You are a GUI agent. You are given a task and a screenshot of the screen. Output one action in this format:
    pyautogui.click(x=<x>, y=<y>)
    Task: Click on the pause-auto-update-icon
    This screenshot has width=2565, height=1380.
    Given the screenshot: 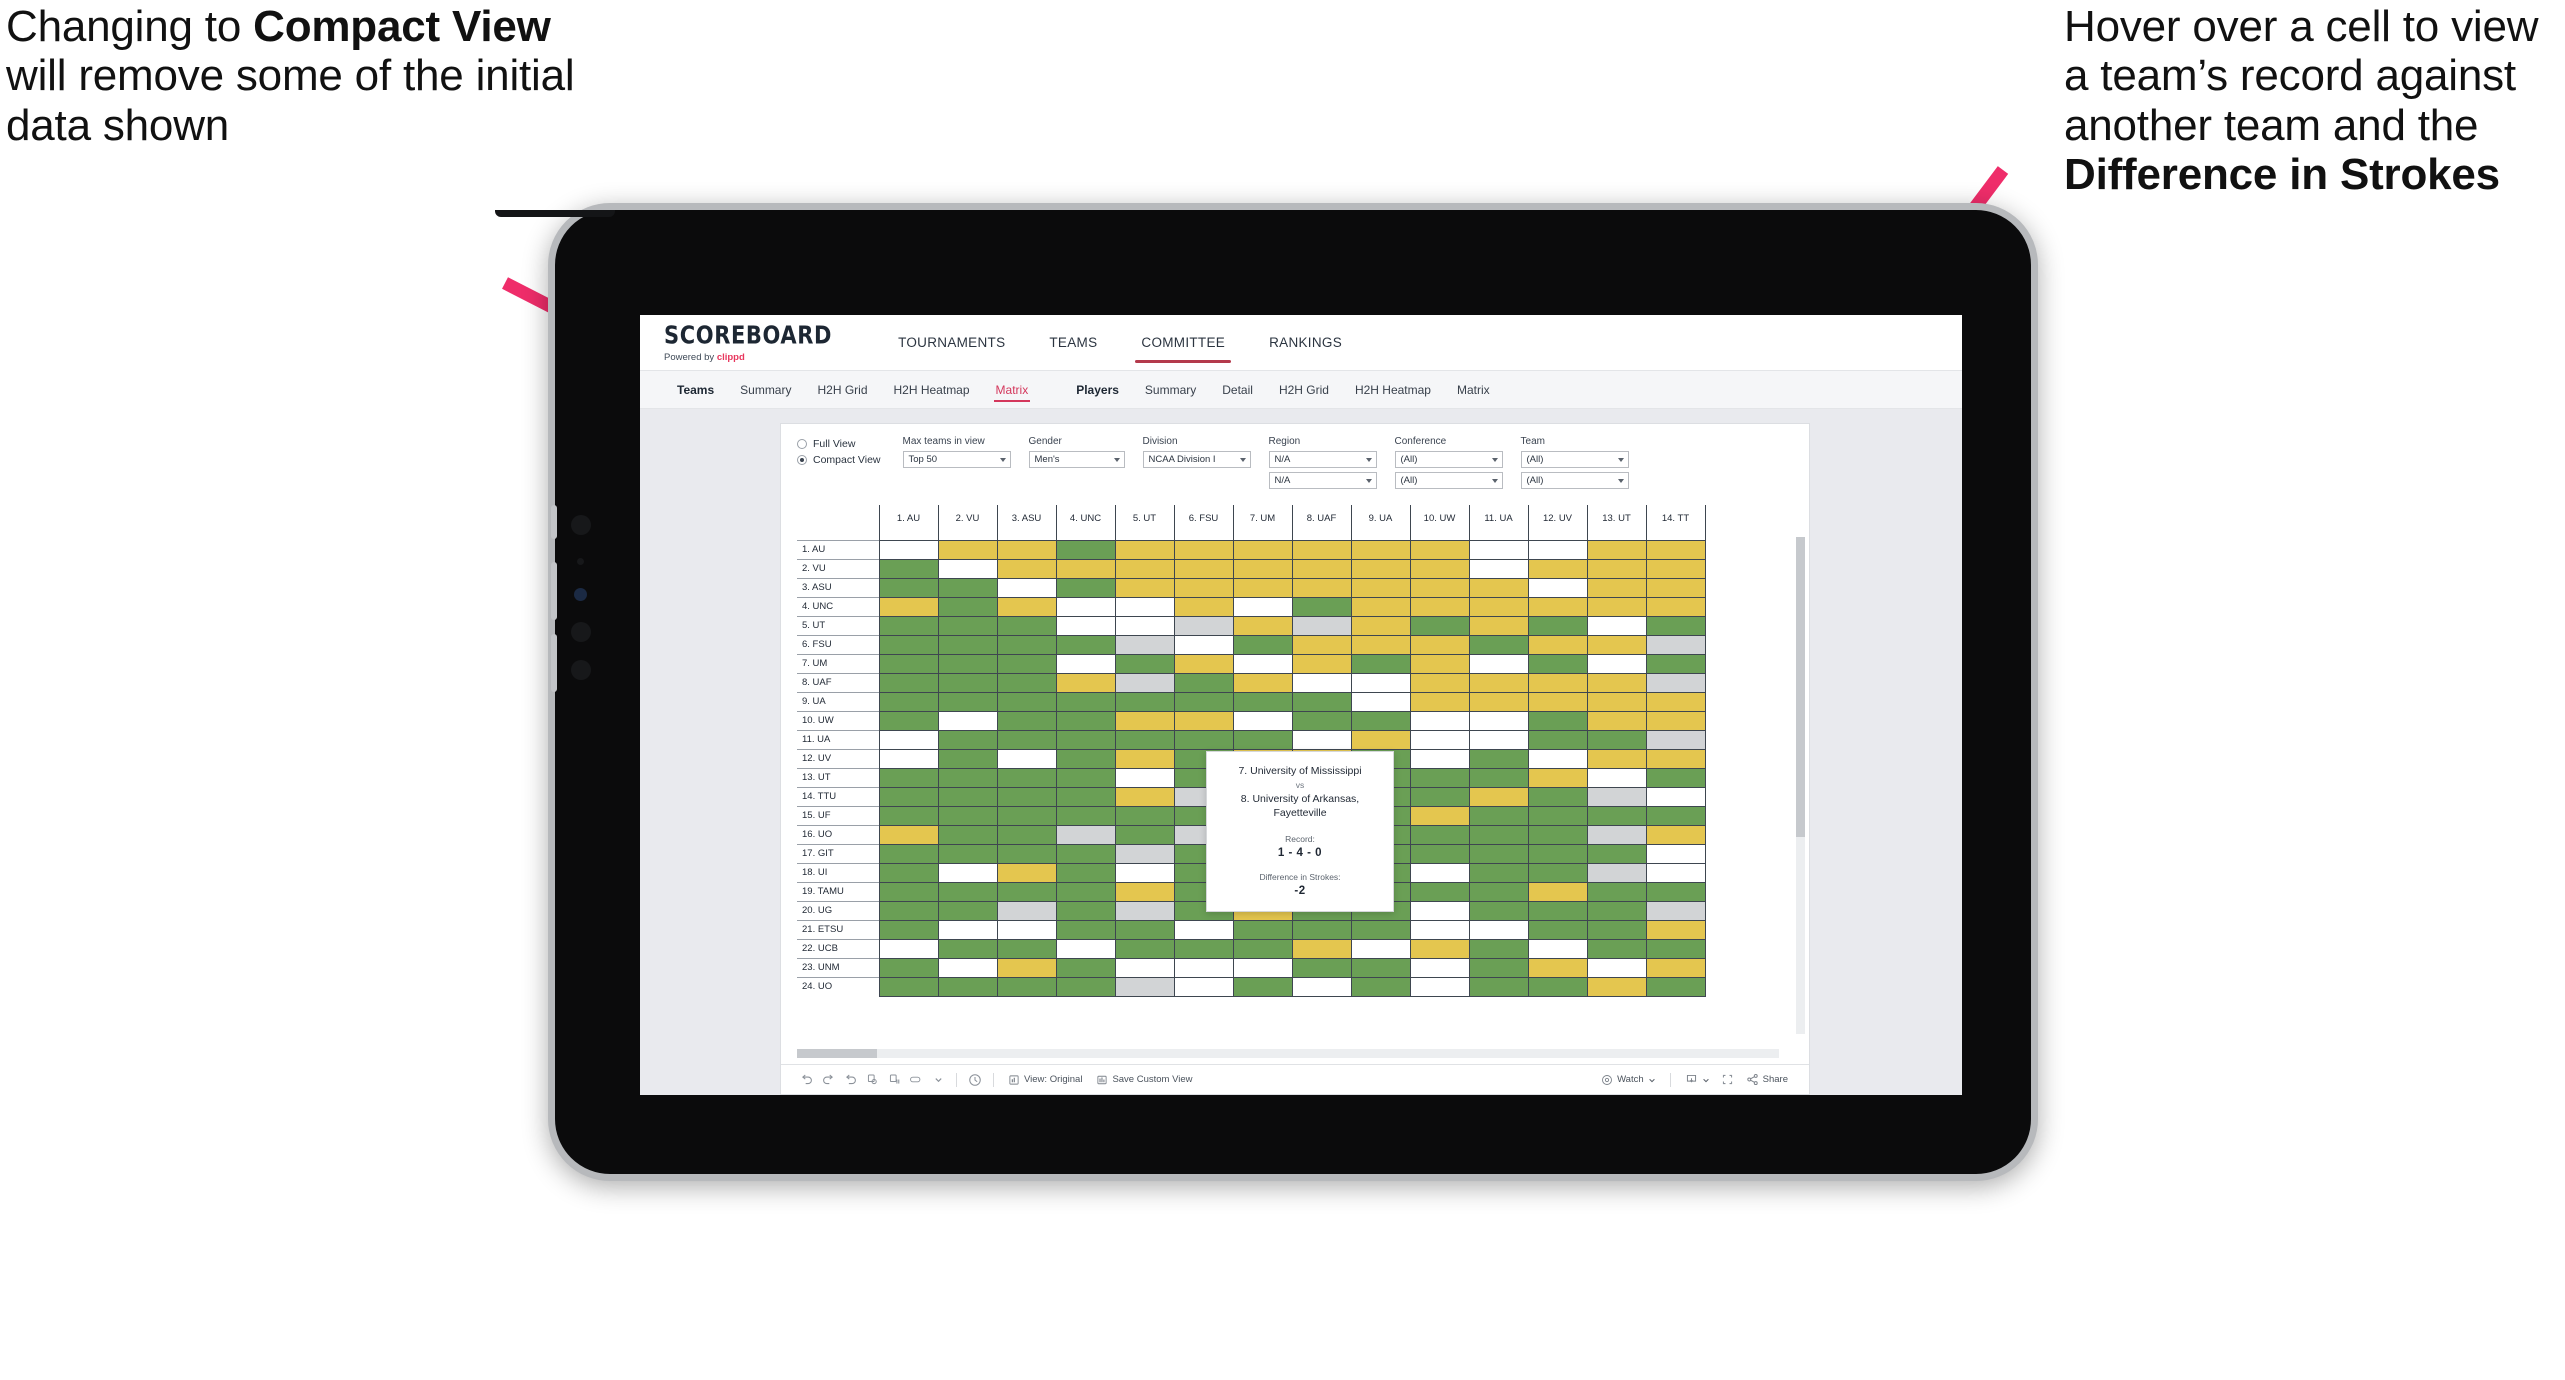 What is the action you would take?
    pyautogui.click(x=894, y=1080)
    